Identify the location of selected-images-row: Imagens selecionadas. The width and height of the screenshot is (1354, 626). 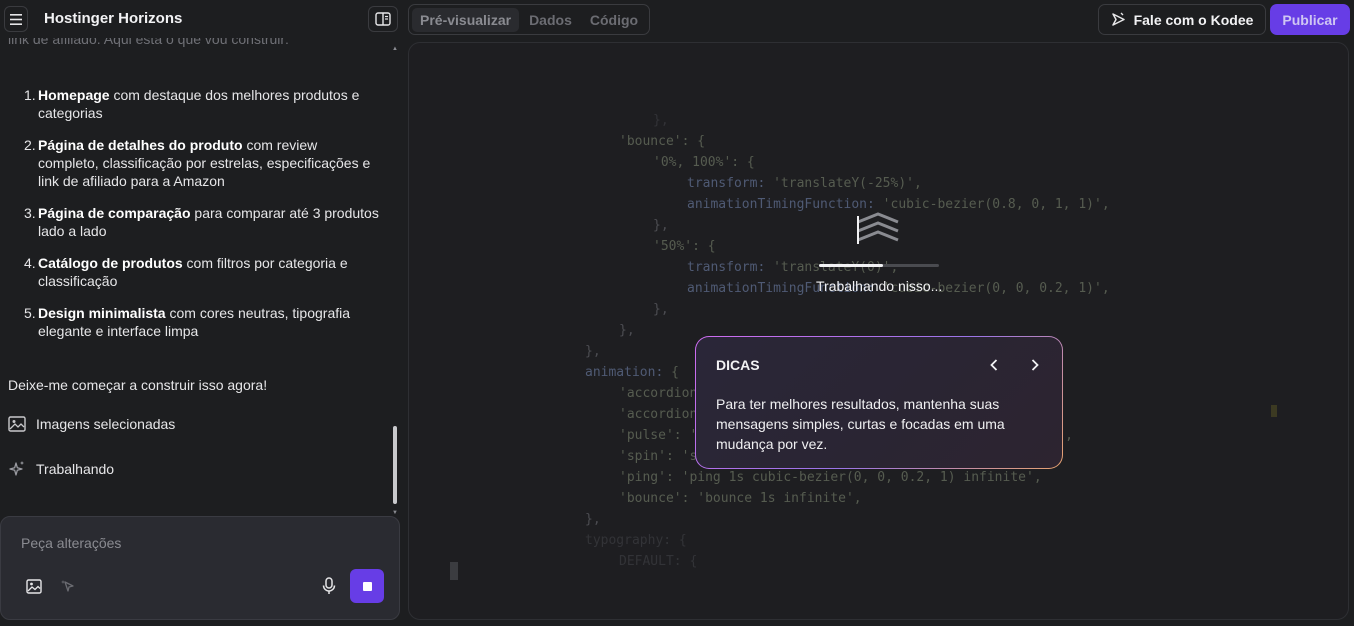
(91, 424).